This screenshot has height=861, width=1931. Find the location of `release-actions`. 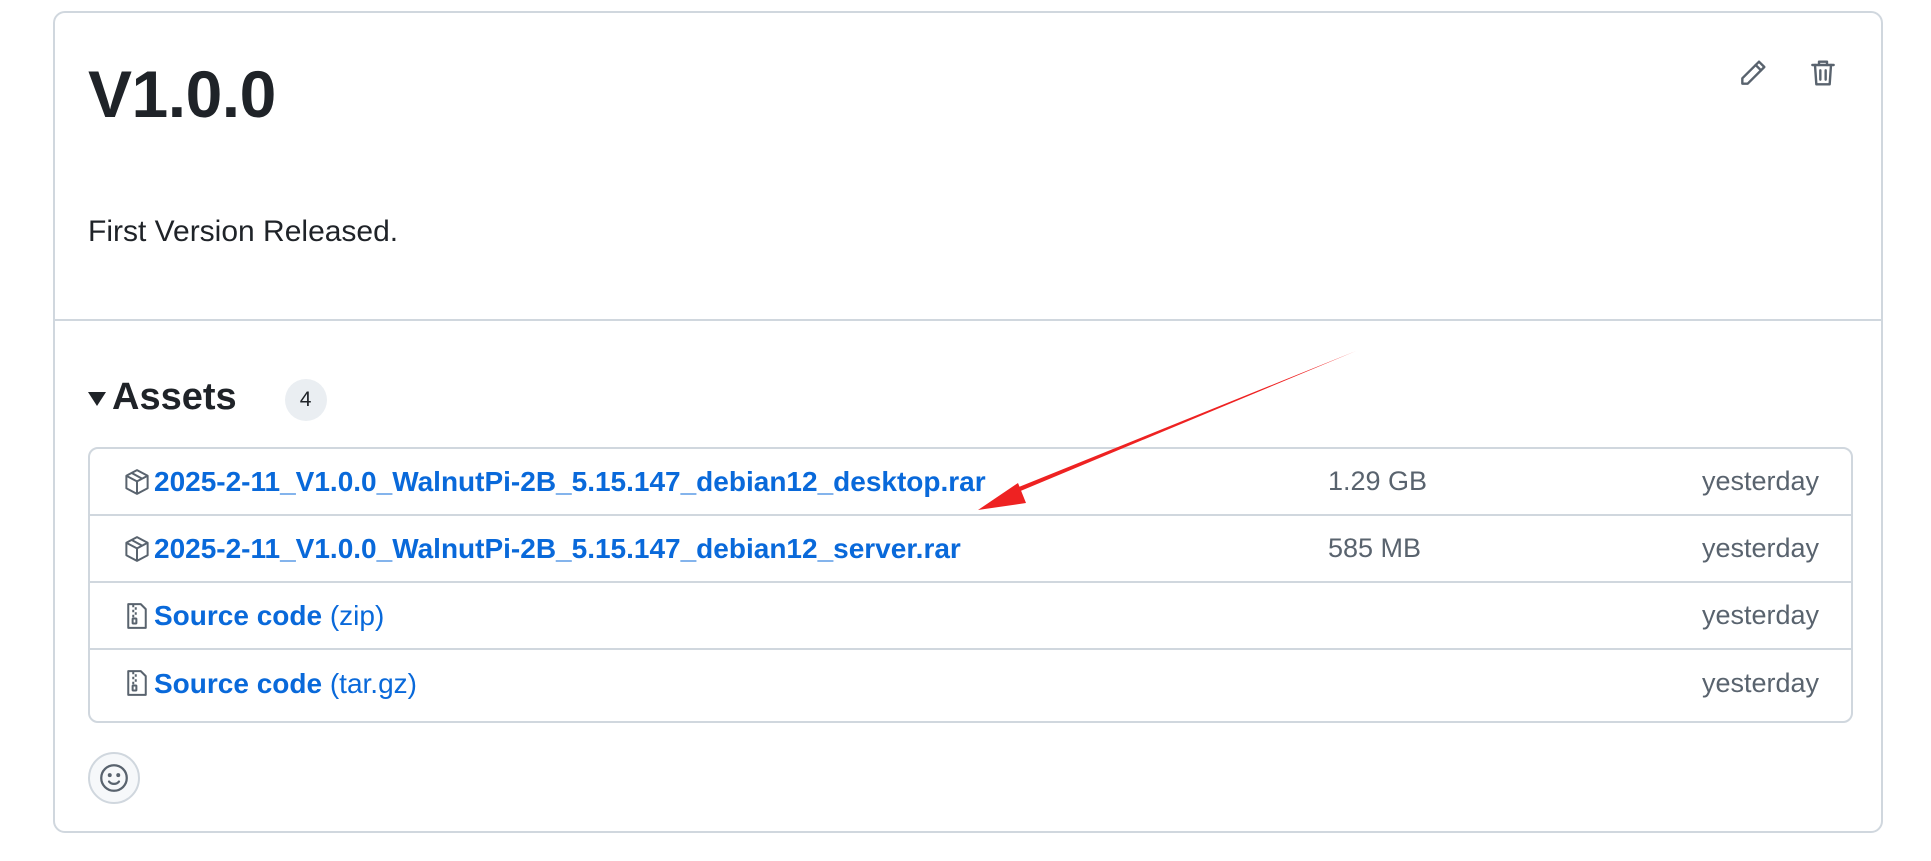

release-actions is located at coordinates (1788, 73).